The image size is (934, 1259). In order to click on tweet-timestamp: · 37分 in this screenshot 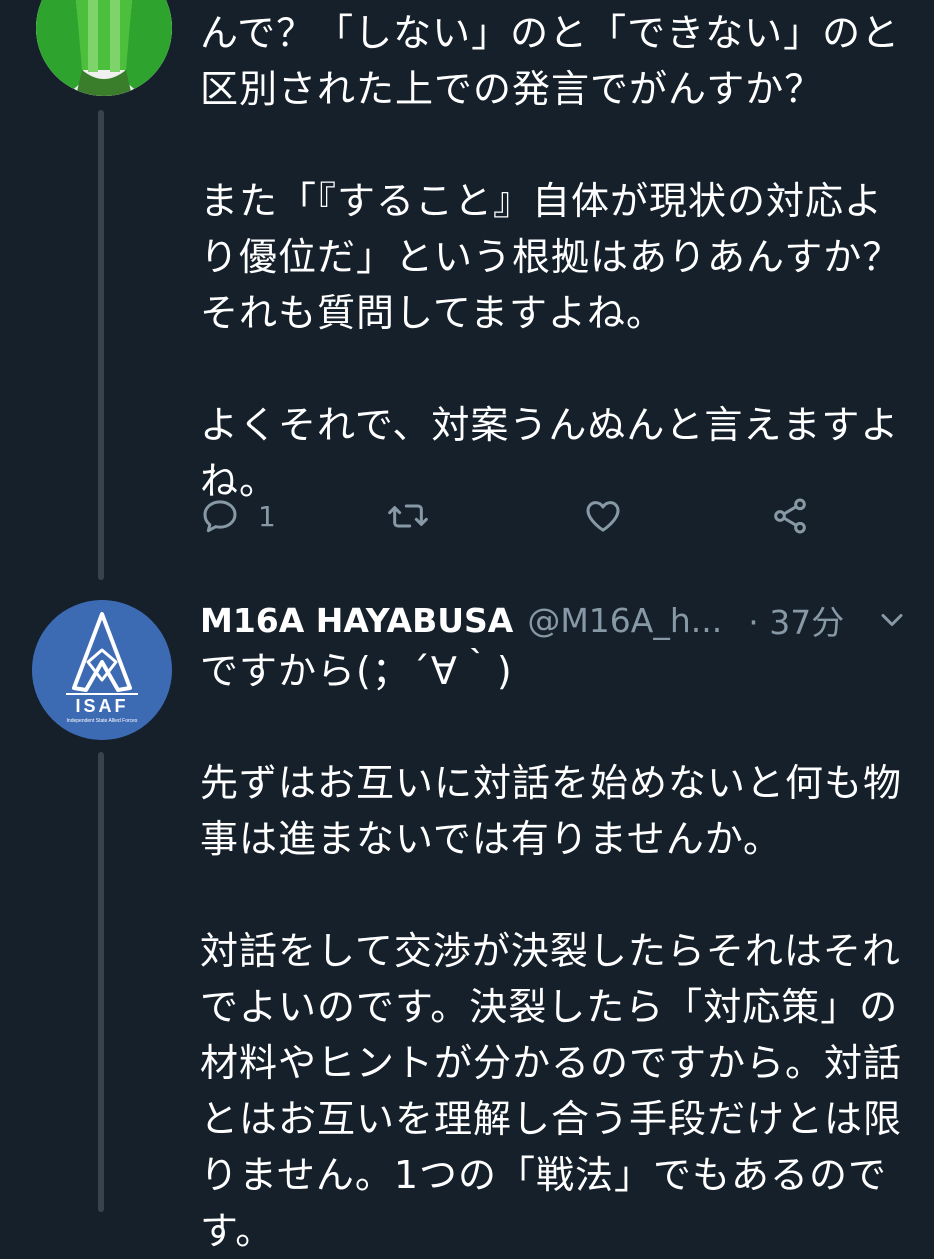, I will do `click(796, 620)`.